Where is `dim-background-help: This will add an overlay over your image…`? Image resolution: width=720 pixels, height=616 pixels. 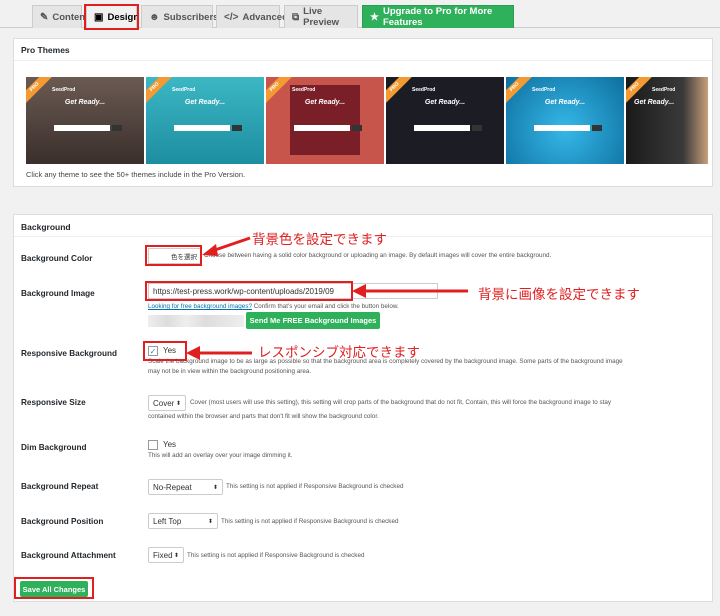 dim-background-help: This will add an overlay over your image… is located at coordinates (220, 455).